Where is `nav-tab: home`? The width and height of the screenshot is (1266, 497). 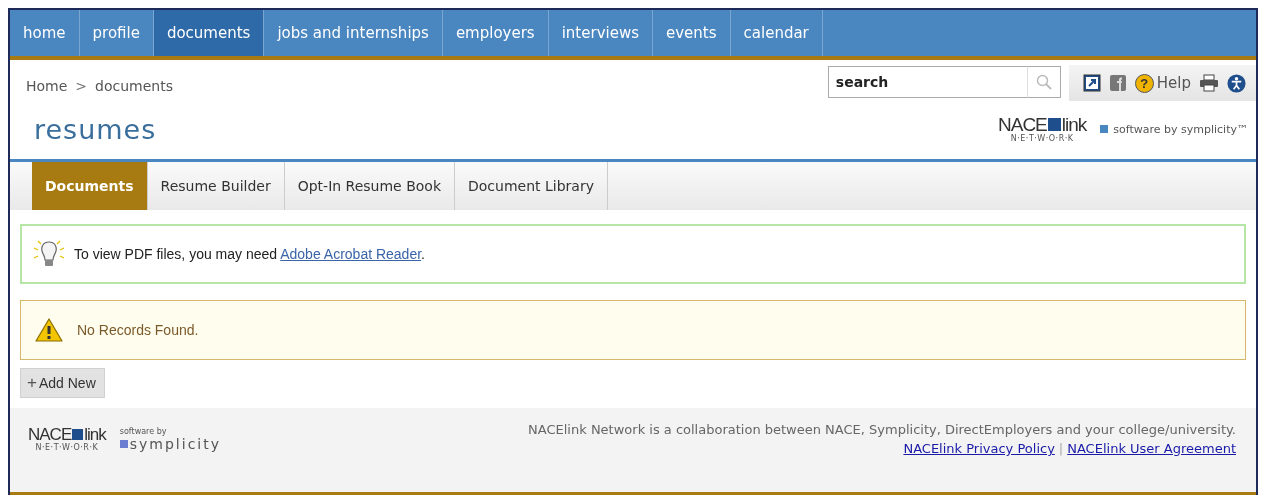
nav-tab: home is located at coordinates (45, 33).